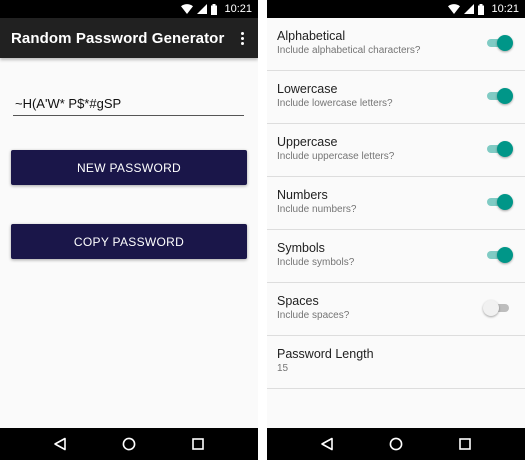 This screenshot has height=460, width=525. What do you see at coordinates (499, 96) in the screenshot?
I see `lowercase-toggle` at bounding box center [499, 96].